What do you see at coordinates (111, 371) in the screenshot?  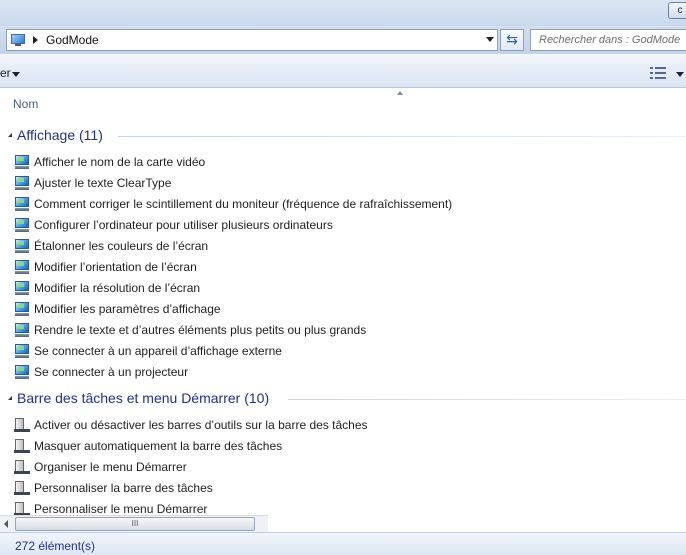 I see `item-label: Se connecter à un projecteur` at bounding box center [111, 371].